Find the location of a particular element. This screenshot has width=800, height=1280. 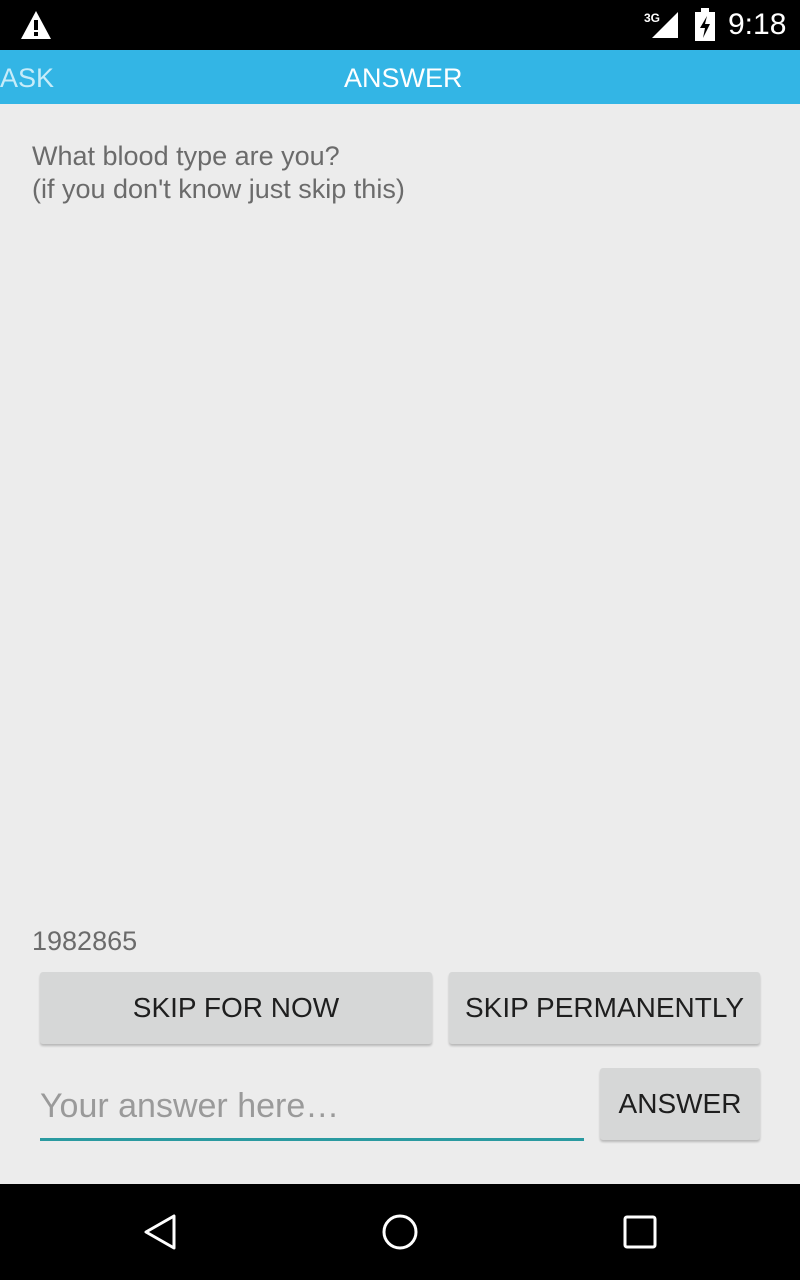

battery-charging-icon is located at coordinates (705, 24).